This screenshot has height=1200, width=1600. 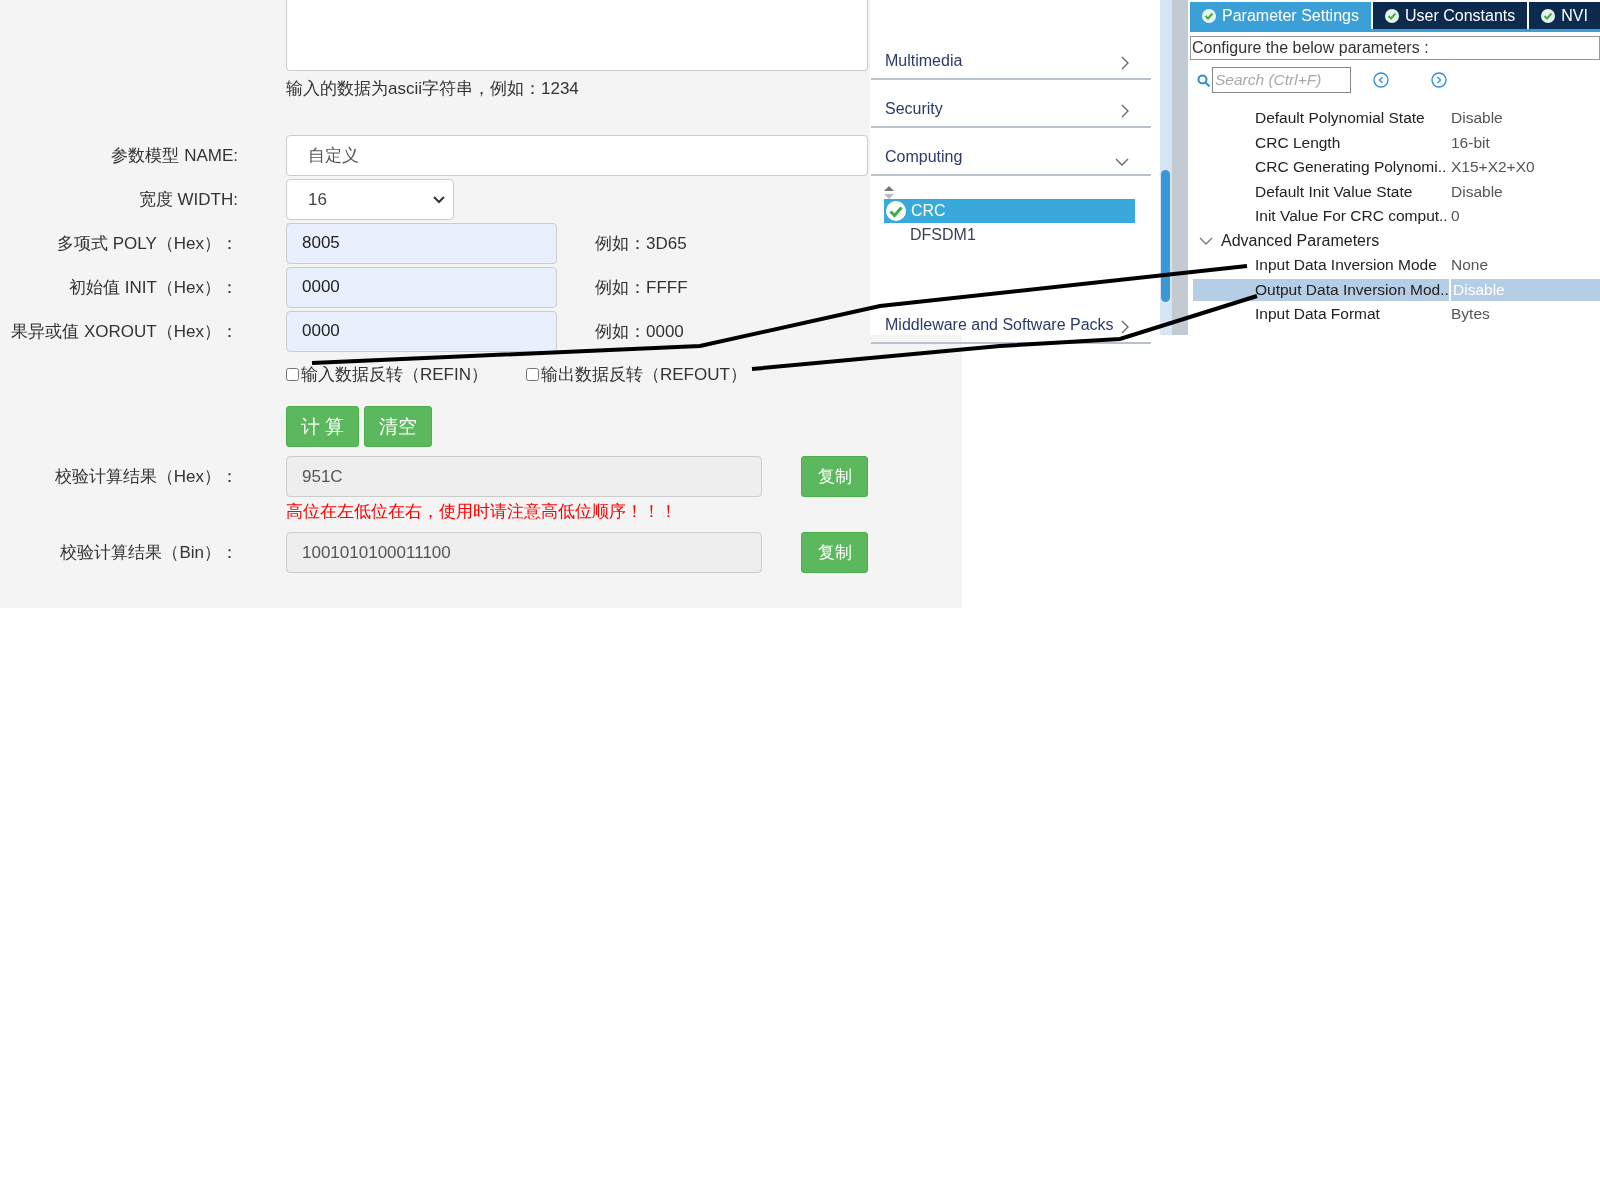 What do you see at coordinates (439, 199) in the screenshot?
I see `caret-icon` at bounding box center [439, 199].